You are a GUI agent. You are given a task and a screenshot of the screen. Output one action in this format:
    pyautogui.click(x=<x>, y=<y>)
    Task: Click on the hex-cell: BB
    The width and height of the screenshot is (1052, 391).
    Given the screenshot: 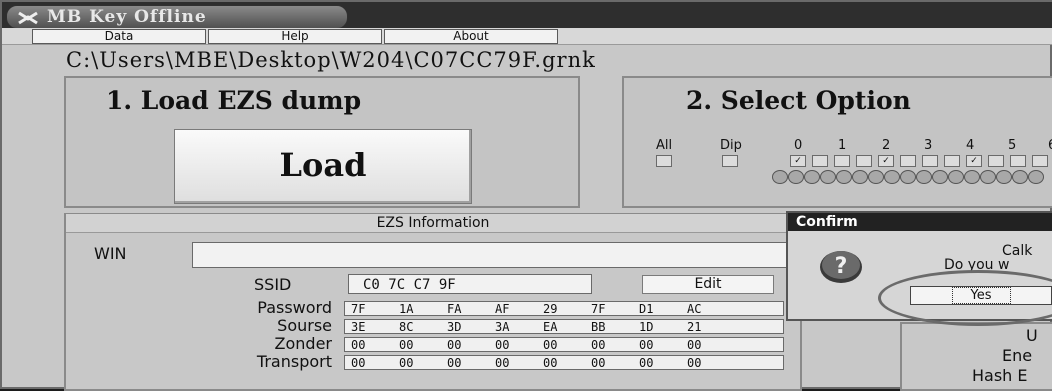 What is the action you would take?
    pyautogui.click(x=598, y=327)
    